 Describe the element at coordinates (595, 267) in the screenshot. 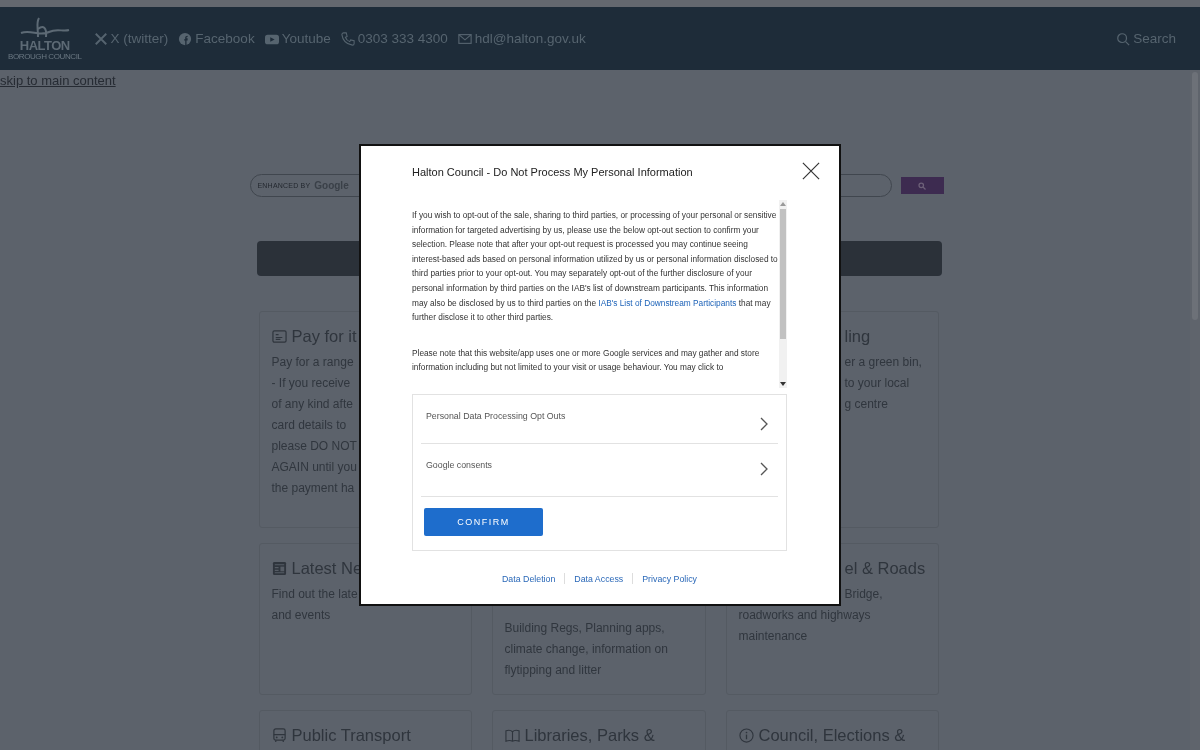

I see `notice-paragraph: If you wish to opt-out of the sale, sharing to third parties, or processing of your personal or sensitive information for targeted advertising by us, please use the below opt-out section to confirm your selection. Please note that after your opt-out request is processed you may continue seeing interest-based ads based on personal information utilized by us or personal information disclosed to third parties prior to your opt-out. You may separately opt-out of the further disclosure of your personal information by third parties on the IAB's list of downstream participants. This information may also be disclosed by us to third parties on the IAB's List of Downstream Participants that may further disclose it to other third parties.` at that location.